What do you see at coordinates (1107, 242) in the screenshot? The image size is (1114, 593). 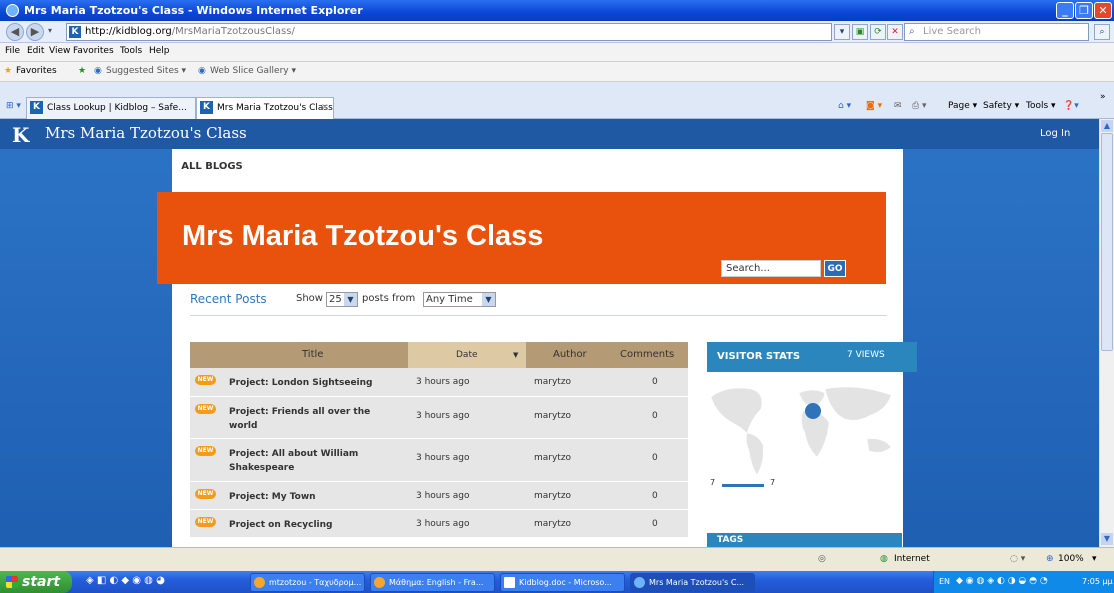 I see `scrollbar-thumb` at bounding box center [1107, 242].